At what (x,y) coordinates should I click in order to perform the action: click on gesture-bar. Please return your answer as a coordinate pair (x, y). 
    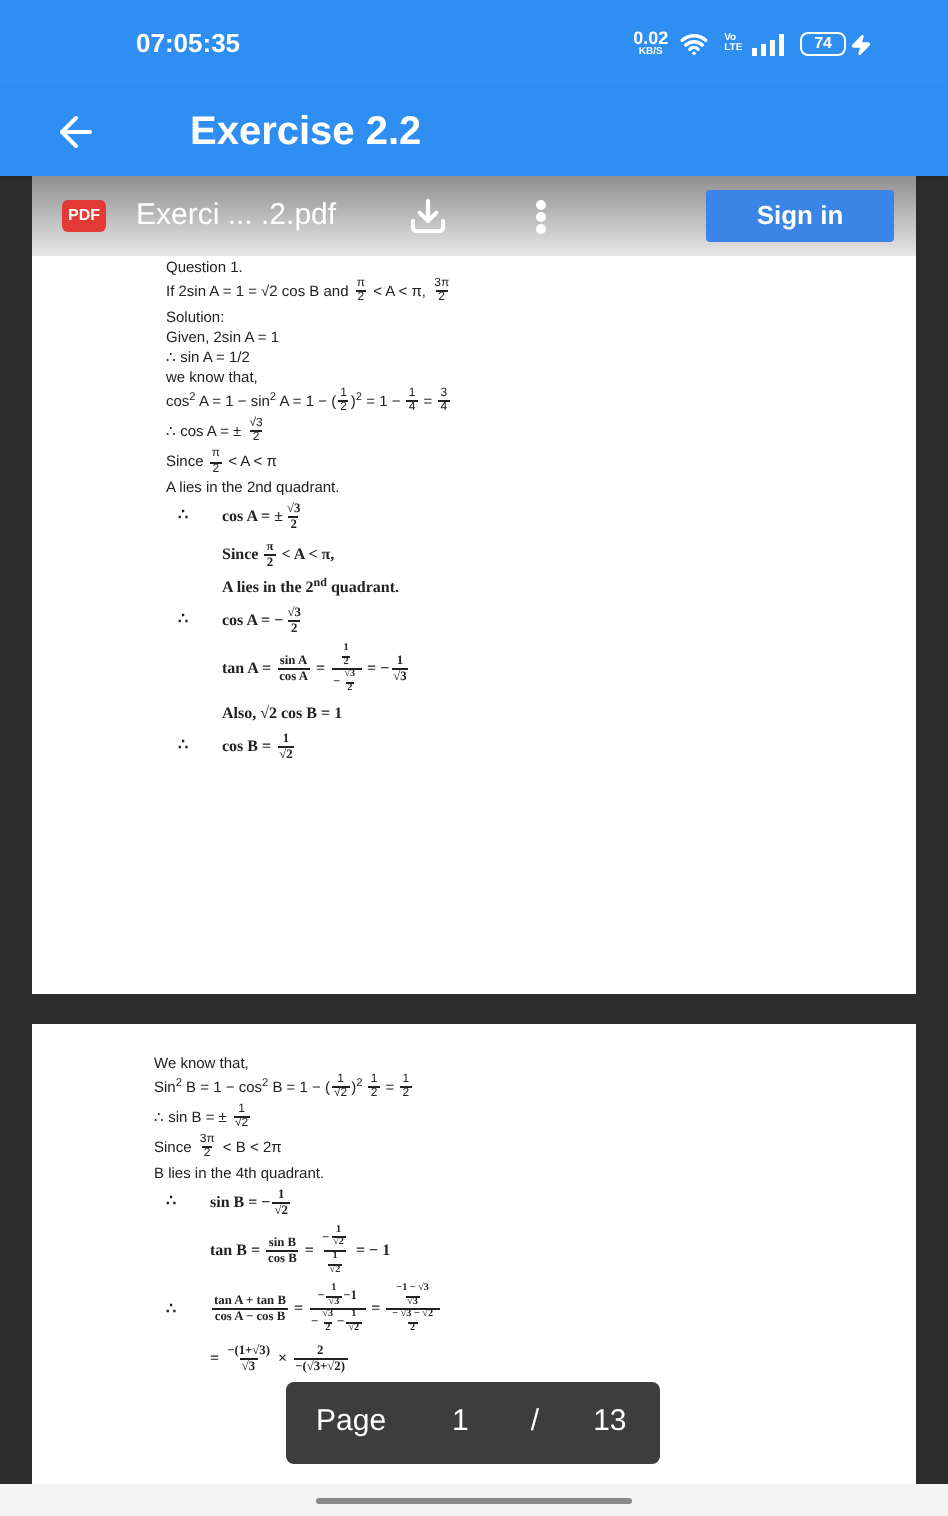
    Looking at the image, I should click on (474, 1500).